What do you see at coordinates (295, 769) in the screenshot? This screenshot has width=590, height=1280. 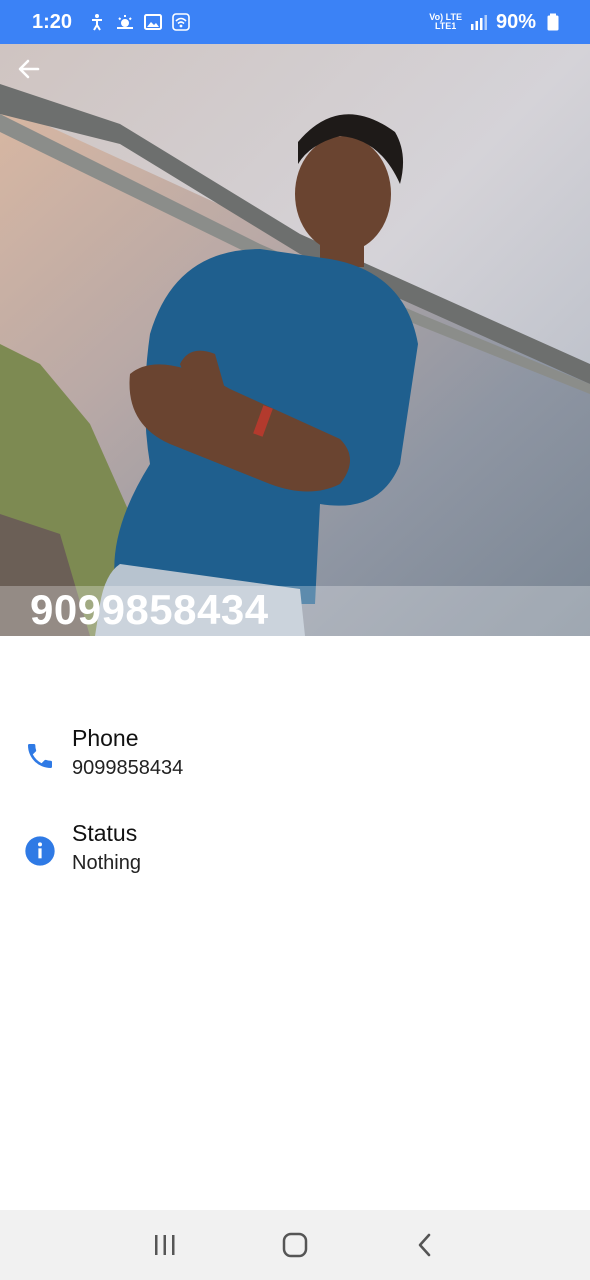 I see `list-item-phone: Phone 9099858434` at bounding box center [295, 769].